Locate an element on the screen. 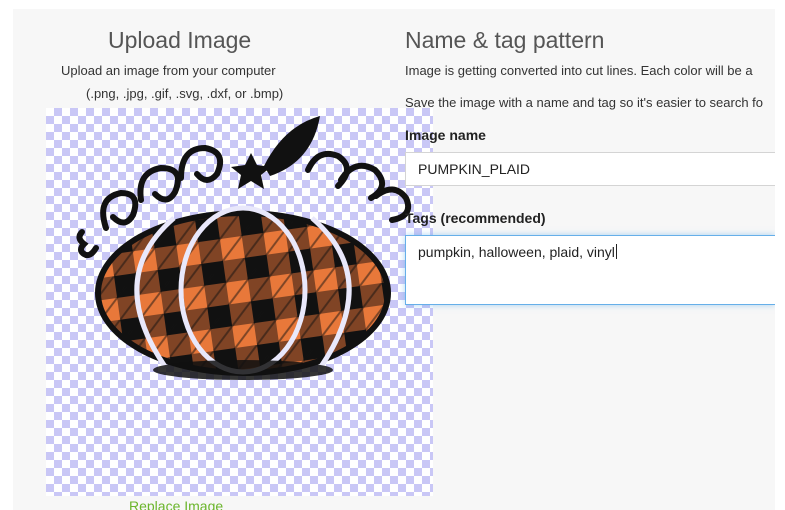 Image resolution: width=785 pixels, height=510 pixels. upload-title: Upload Image is located at coordinates (180, 40).